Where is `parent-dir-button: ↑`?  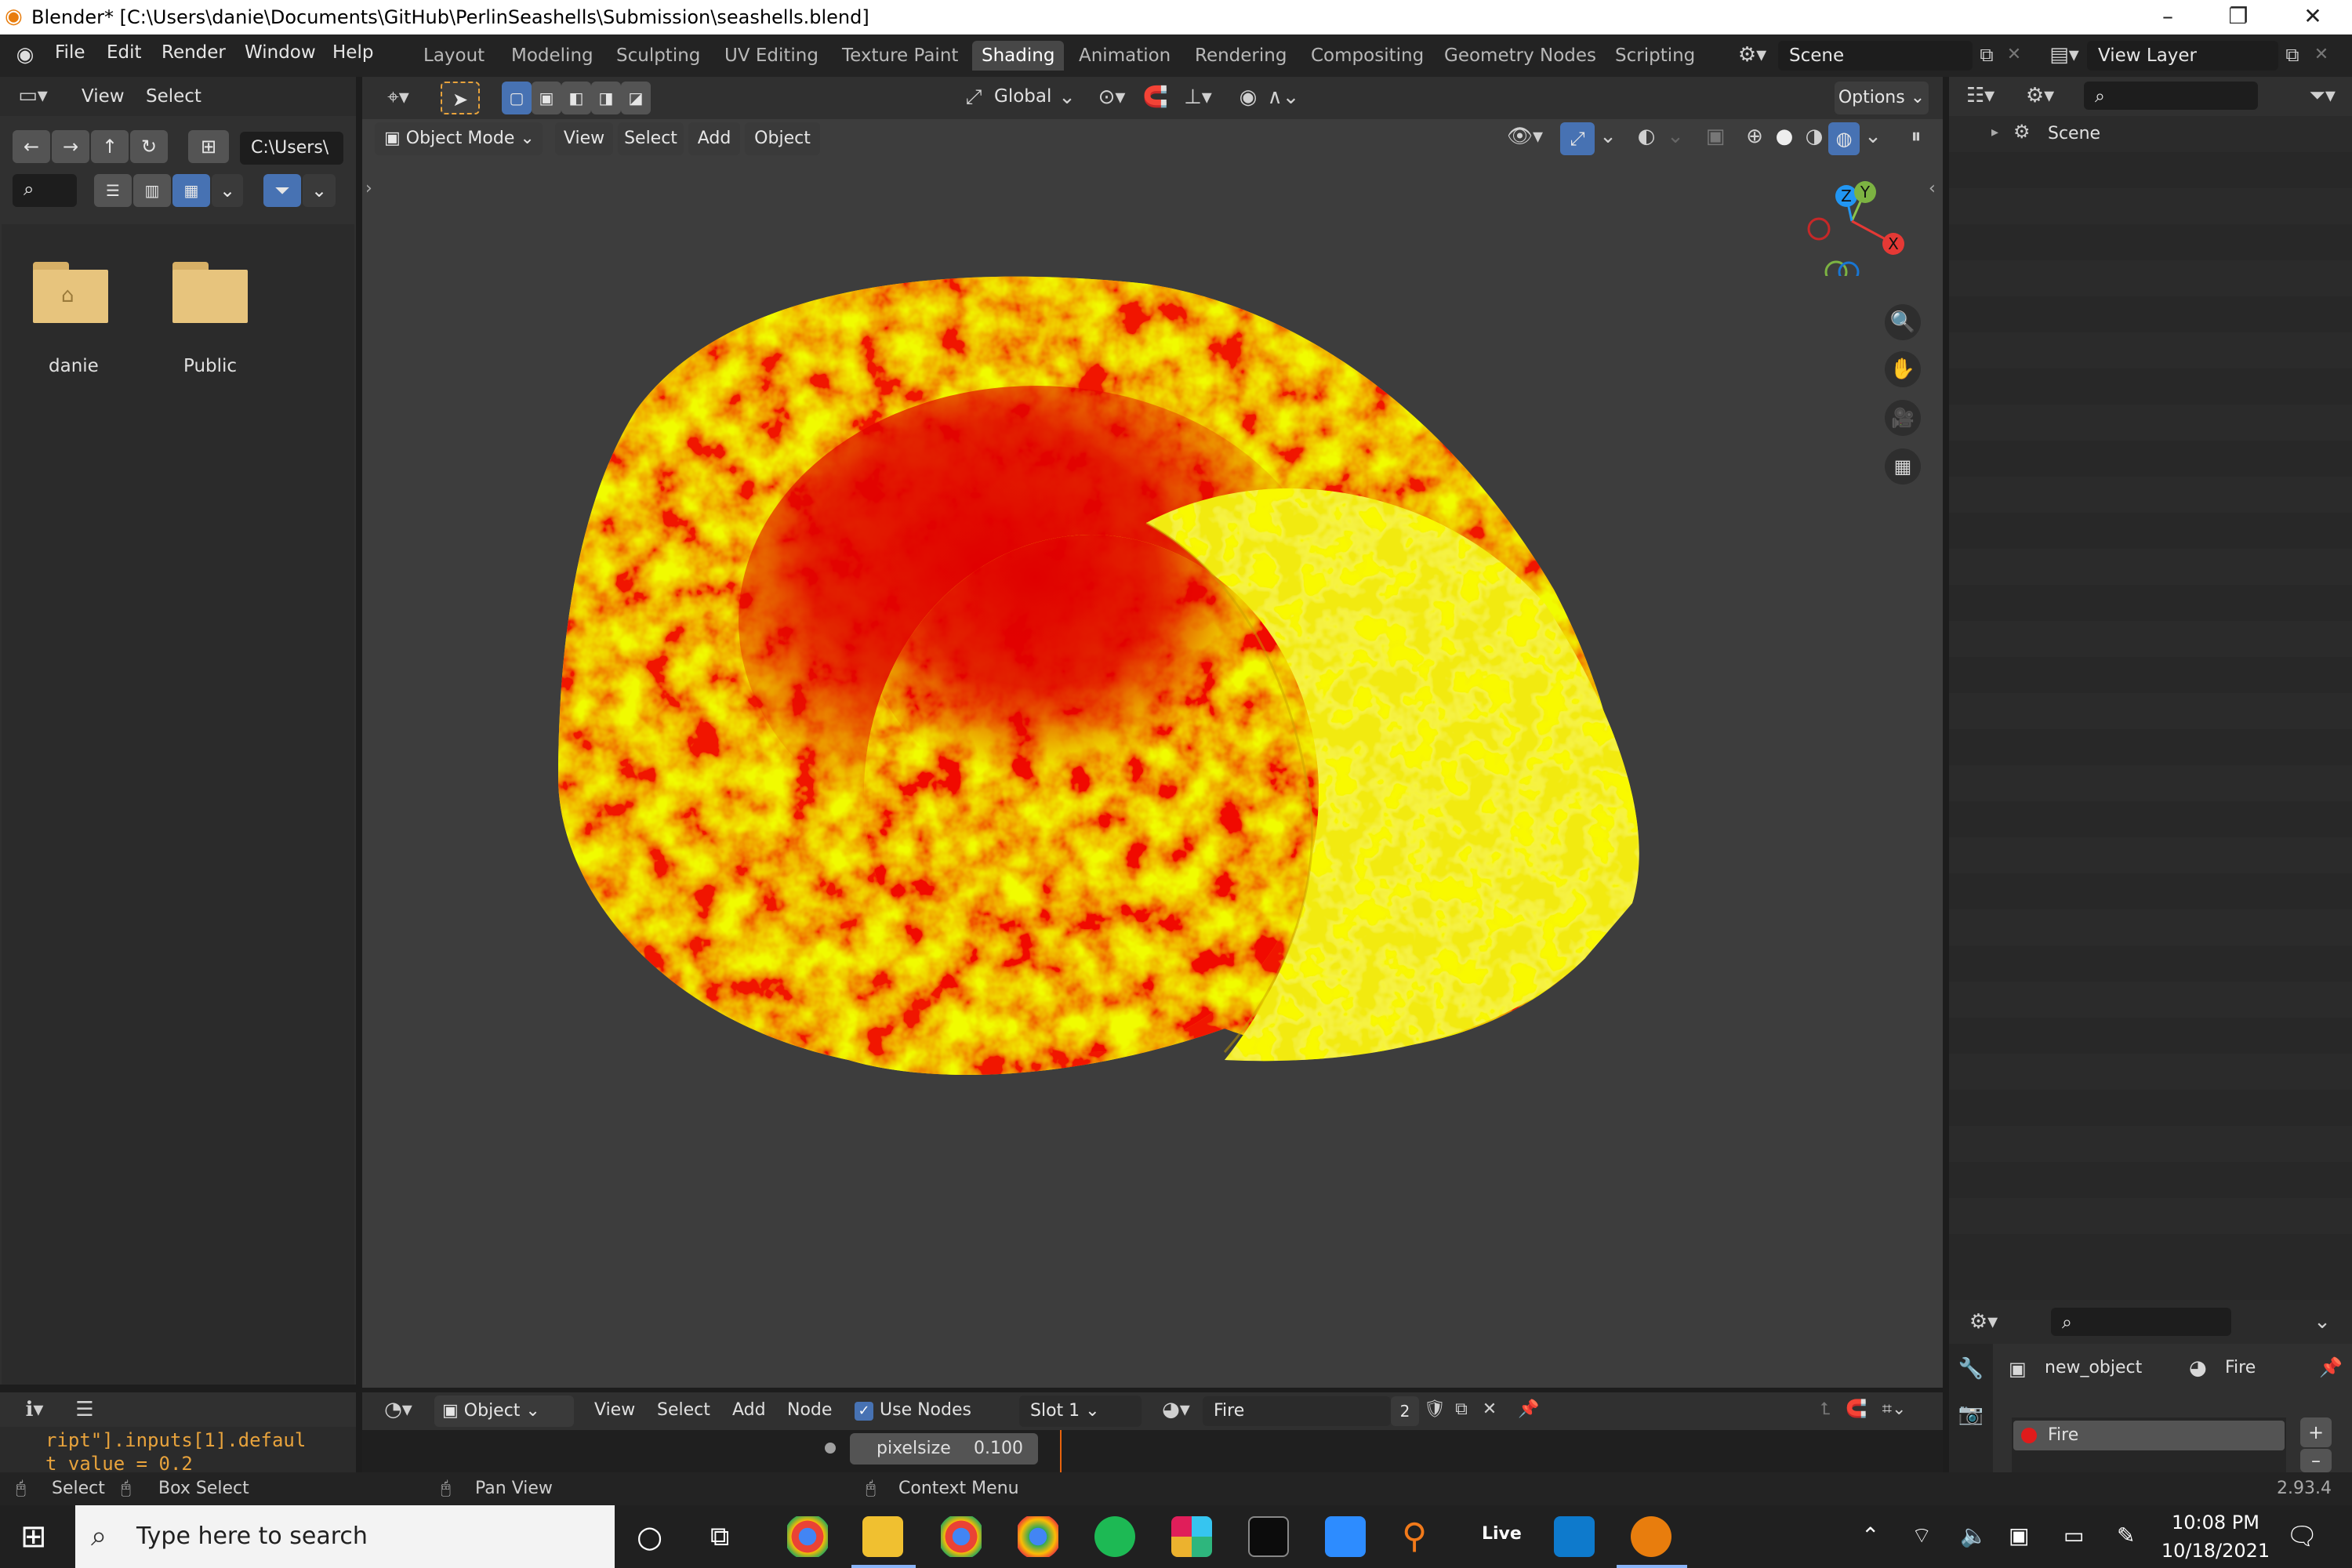
parent-dir-button: ↑ is located at coordinates (110, 146).